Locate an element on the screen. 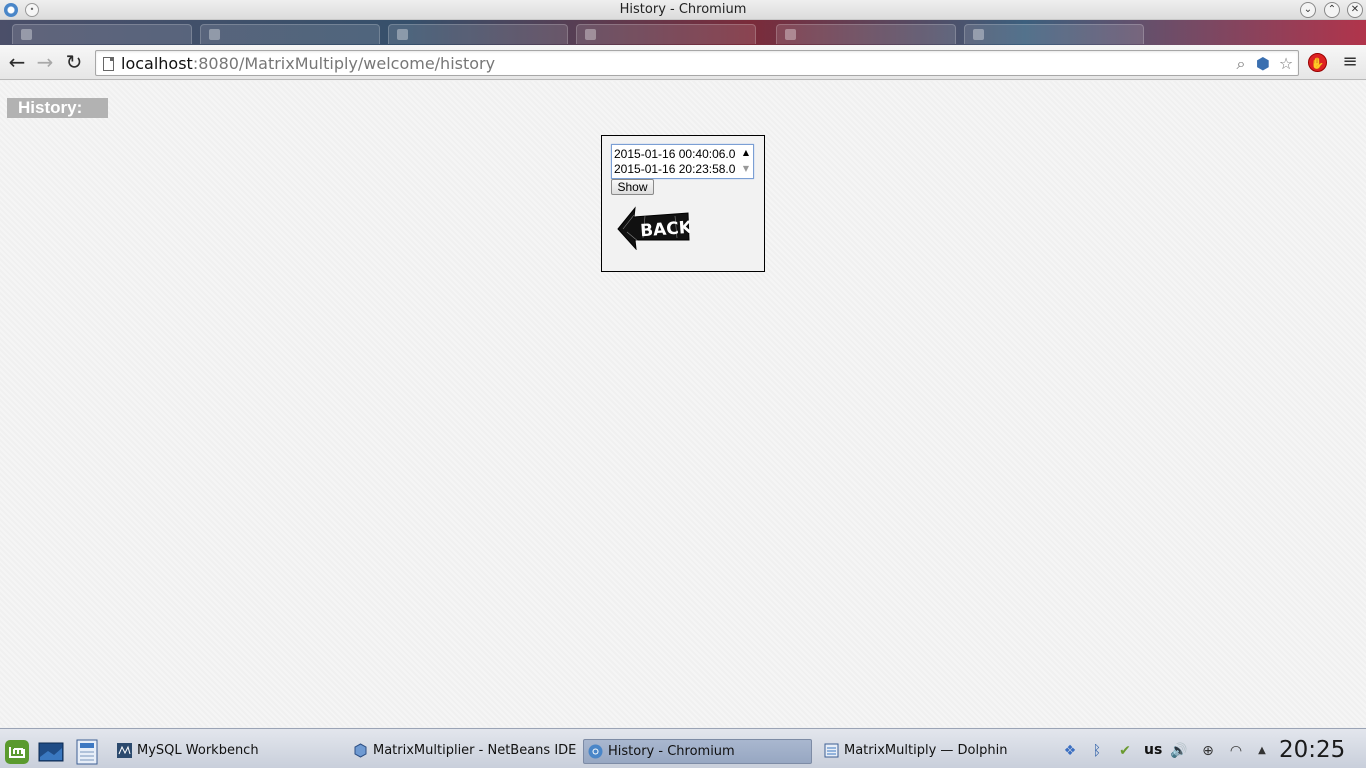 This screenshot has height=768, width=1366. task-label: History - Chromium is located at coordinates (671, 751).